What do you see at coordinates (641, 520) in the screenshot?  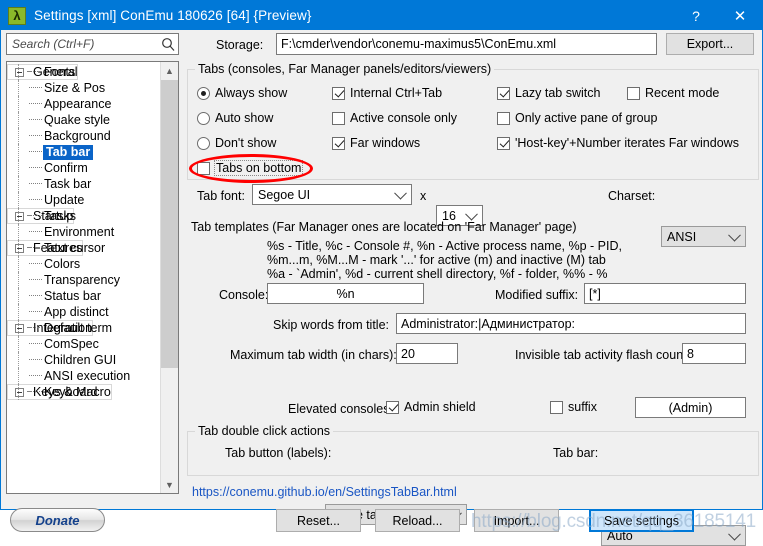 I see `save-settings-button: Save settings` at bounding box center [641, 520].